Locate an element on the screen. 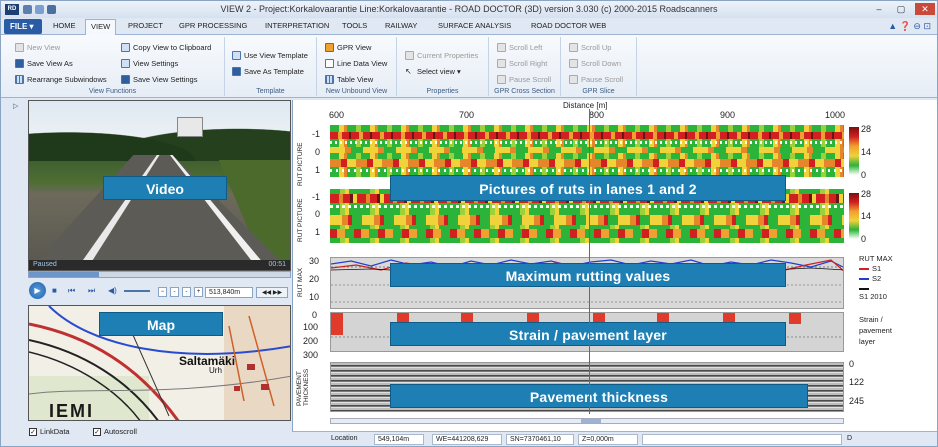  collapse-arrow-icon: ▷ is located at coordinates (15, 106).